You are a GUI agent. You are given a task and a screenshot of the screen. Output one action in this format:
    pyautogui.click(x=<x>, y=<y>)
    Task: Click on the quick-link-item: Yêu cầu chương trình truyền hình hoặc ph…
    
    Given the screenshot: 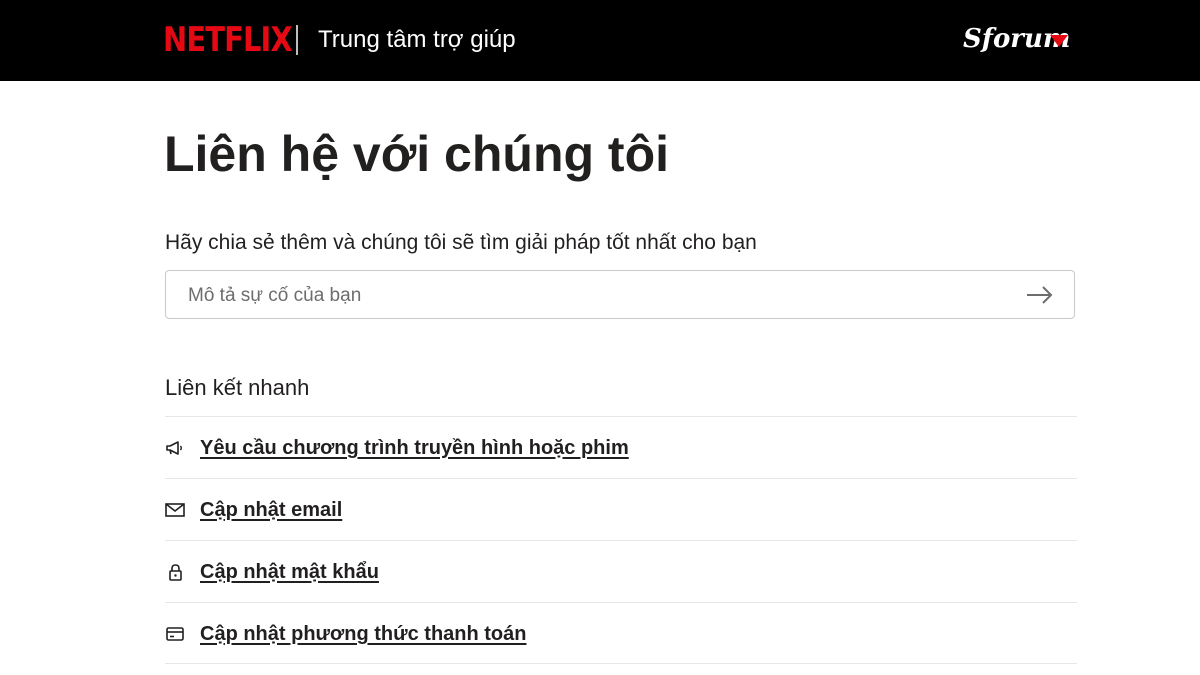 What is the action you would take?
    pyautogui.click(x=621, y=447)
    